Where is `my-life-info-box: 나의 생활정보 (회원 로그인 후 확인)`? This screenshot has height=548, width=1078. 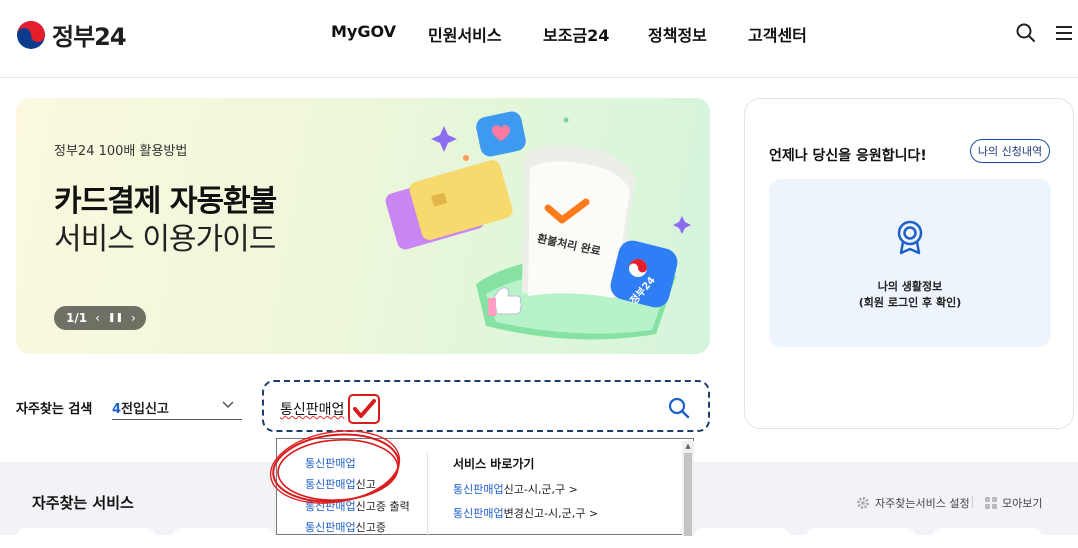
my-life-info-box: 나의 생활정보 (회원 로그인 후 확인) is located at coordinates (910, 263).